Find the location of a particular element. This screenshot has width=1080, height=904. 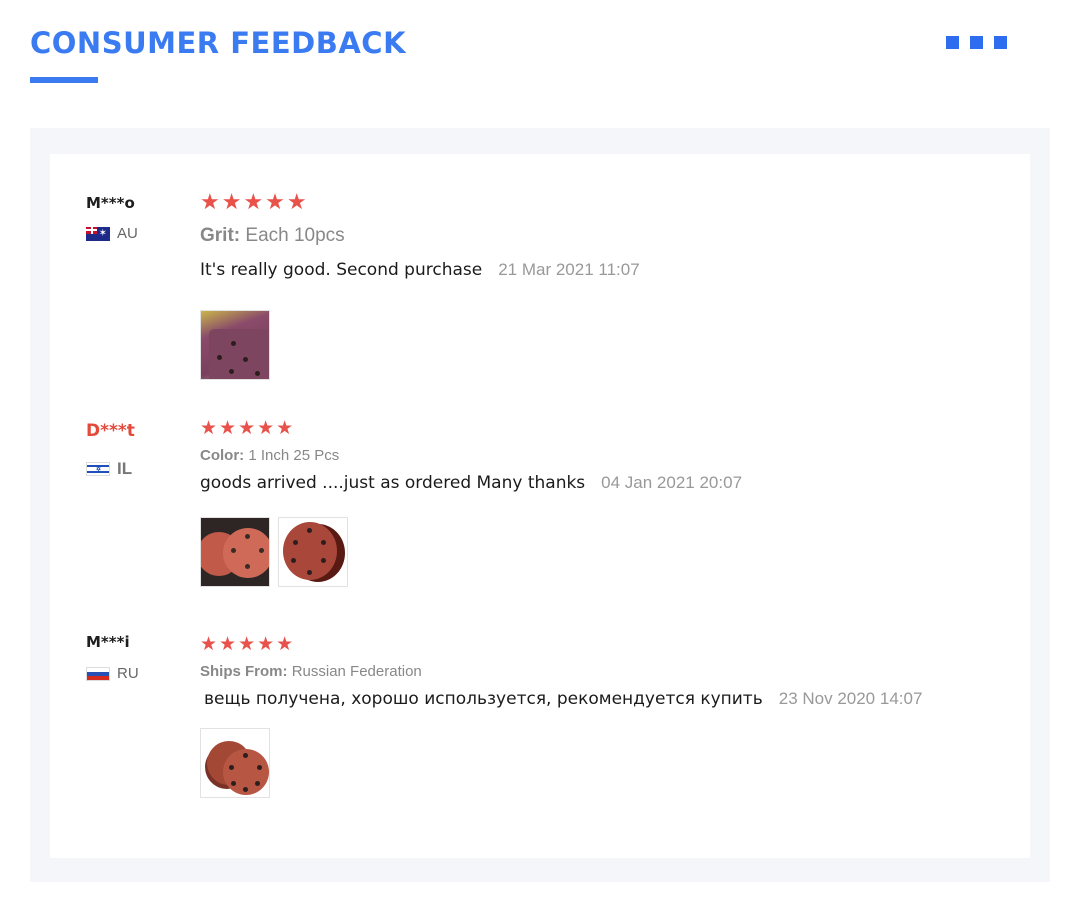

page-title: CONSUMER FEEDBACK is located at coordinates (218, 43).